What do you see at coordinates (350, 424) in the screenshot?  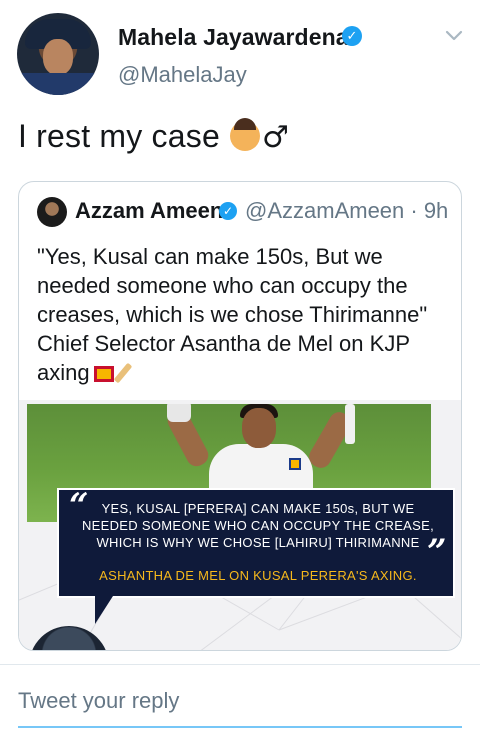 I see `player-bat` at bounding box center [350, 424].